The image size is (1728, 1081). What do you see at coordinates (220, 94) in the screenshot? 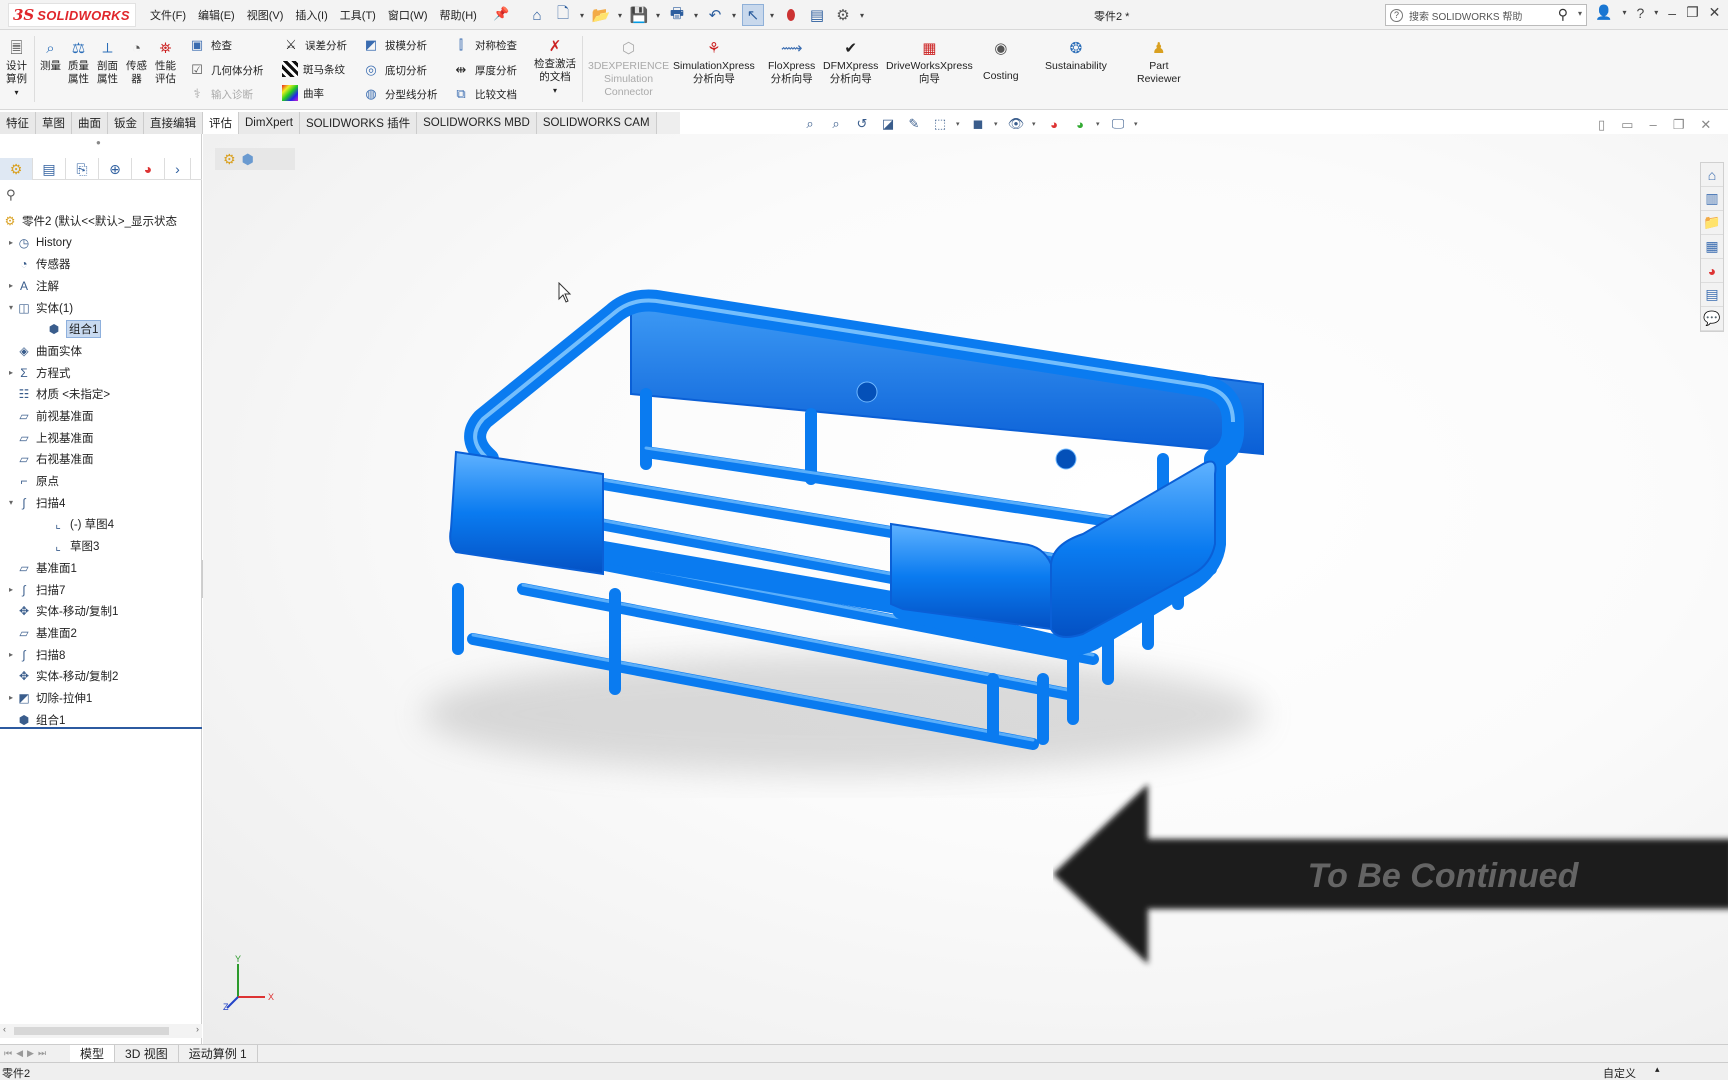
I see `import-diagnostics-button: ⚕ 输入诊断` at bounding box center [220, 94].